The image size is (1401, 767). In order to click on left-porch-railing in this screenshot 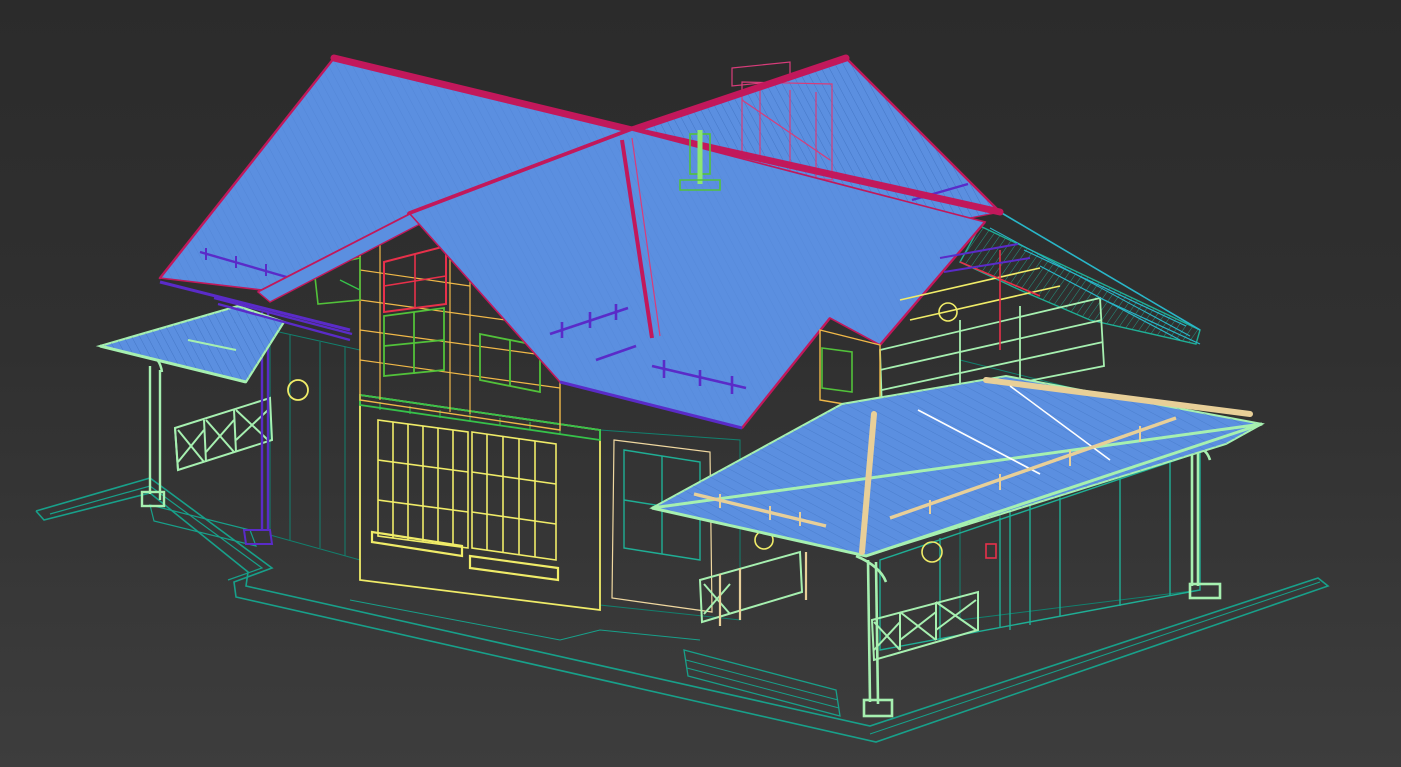, I will do `click(223, 434)`.